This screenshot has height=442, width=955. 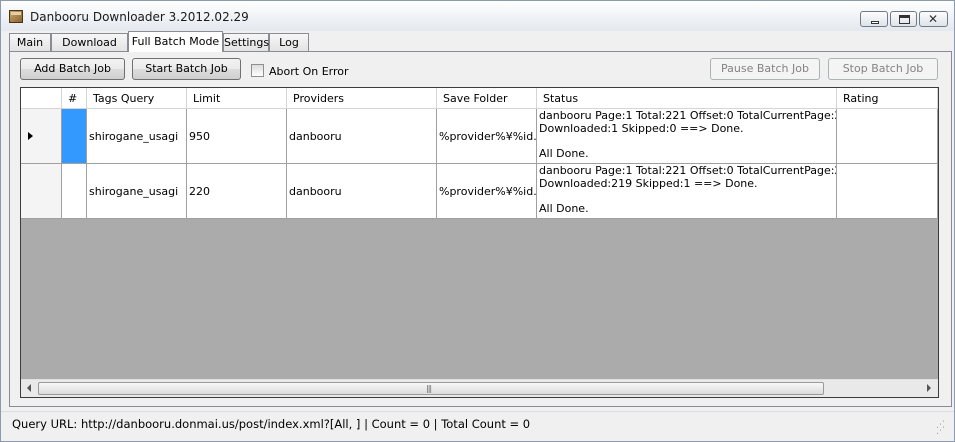 What do you see at coordinates (246, 42) in the screenshot?
I see `tab-settings: Settings` at bounding box center [246, 42].